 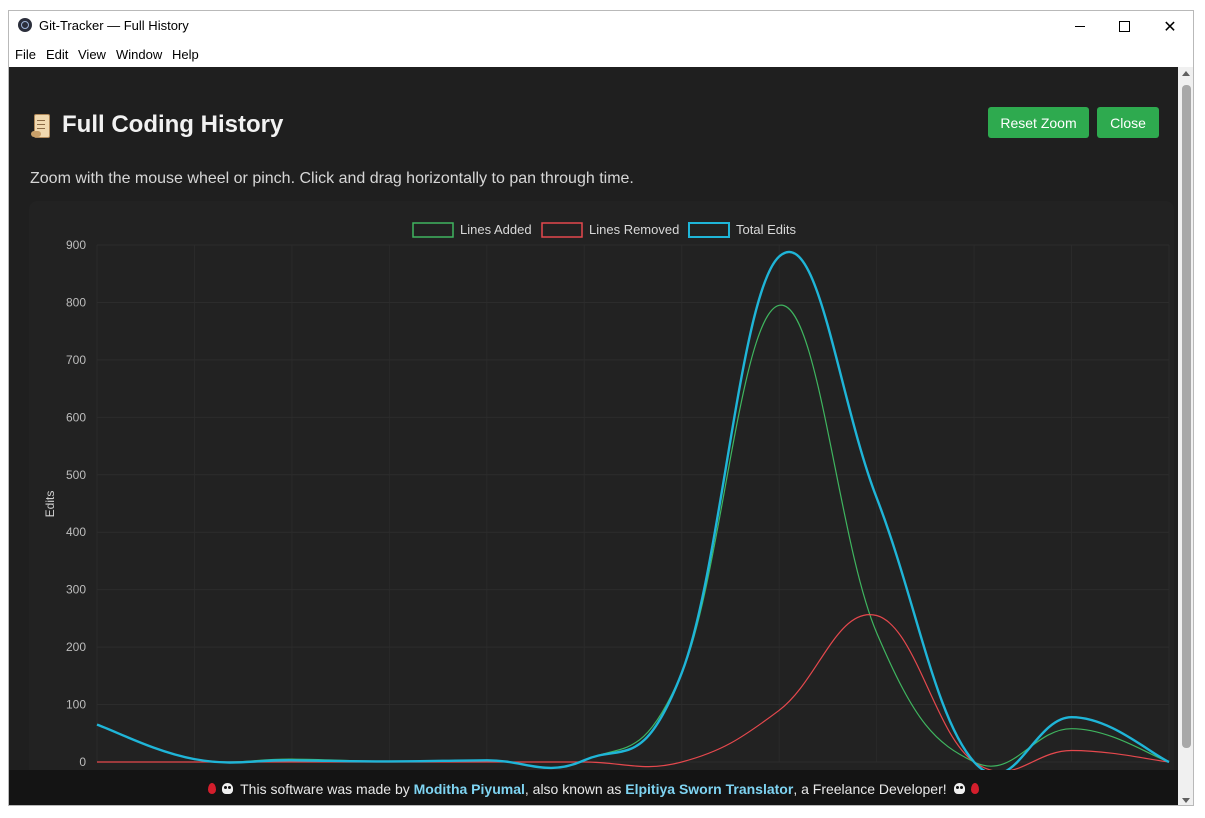 I want to click on y-axis-label: Edits, so click(x=50, y=504).